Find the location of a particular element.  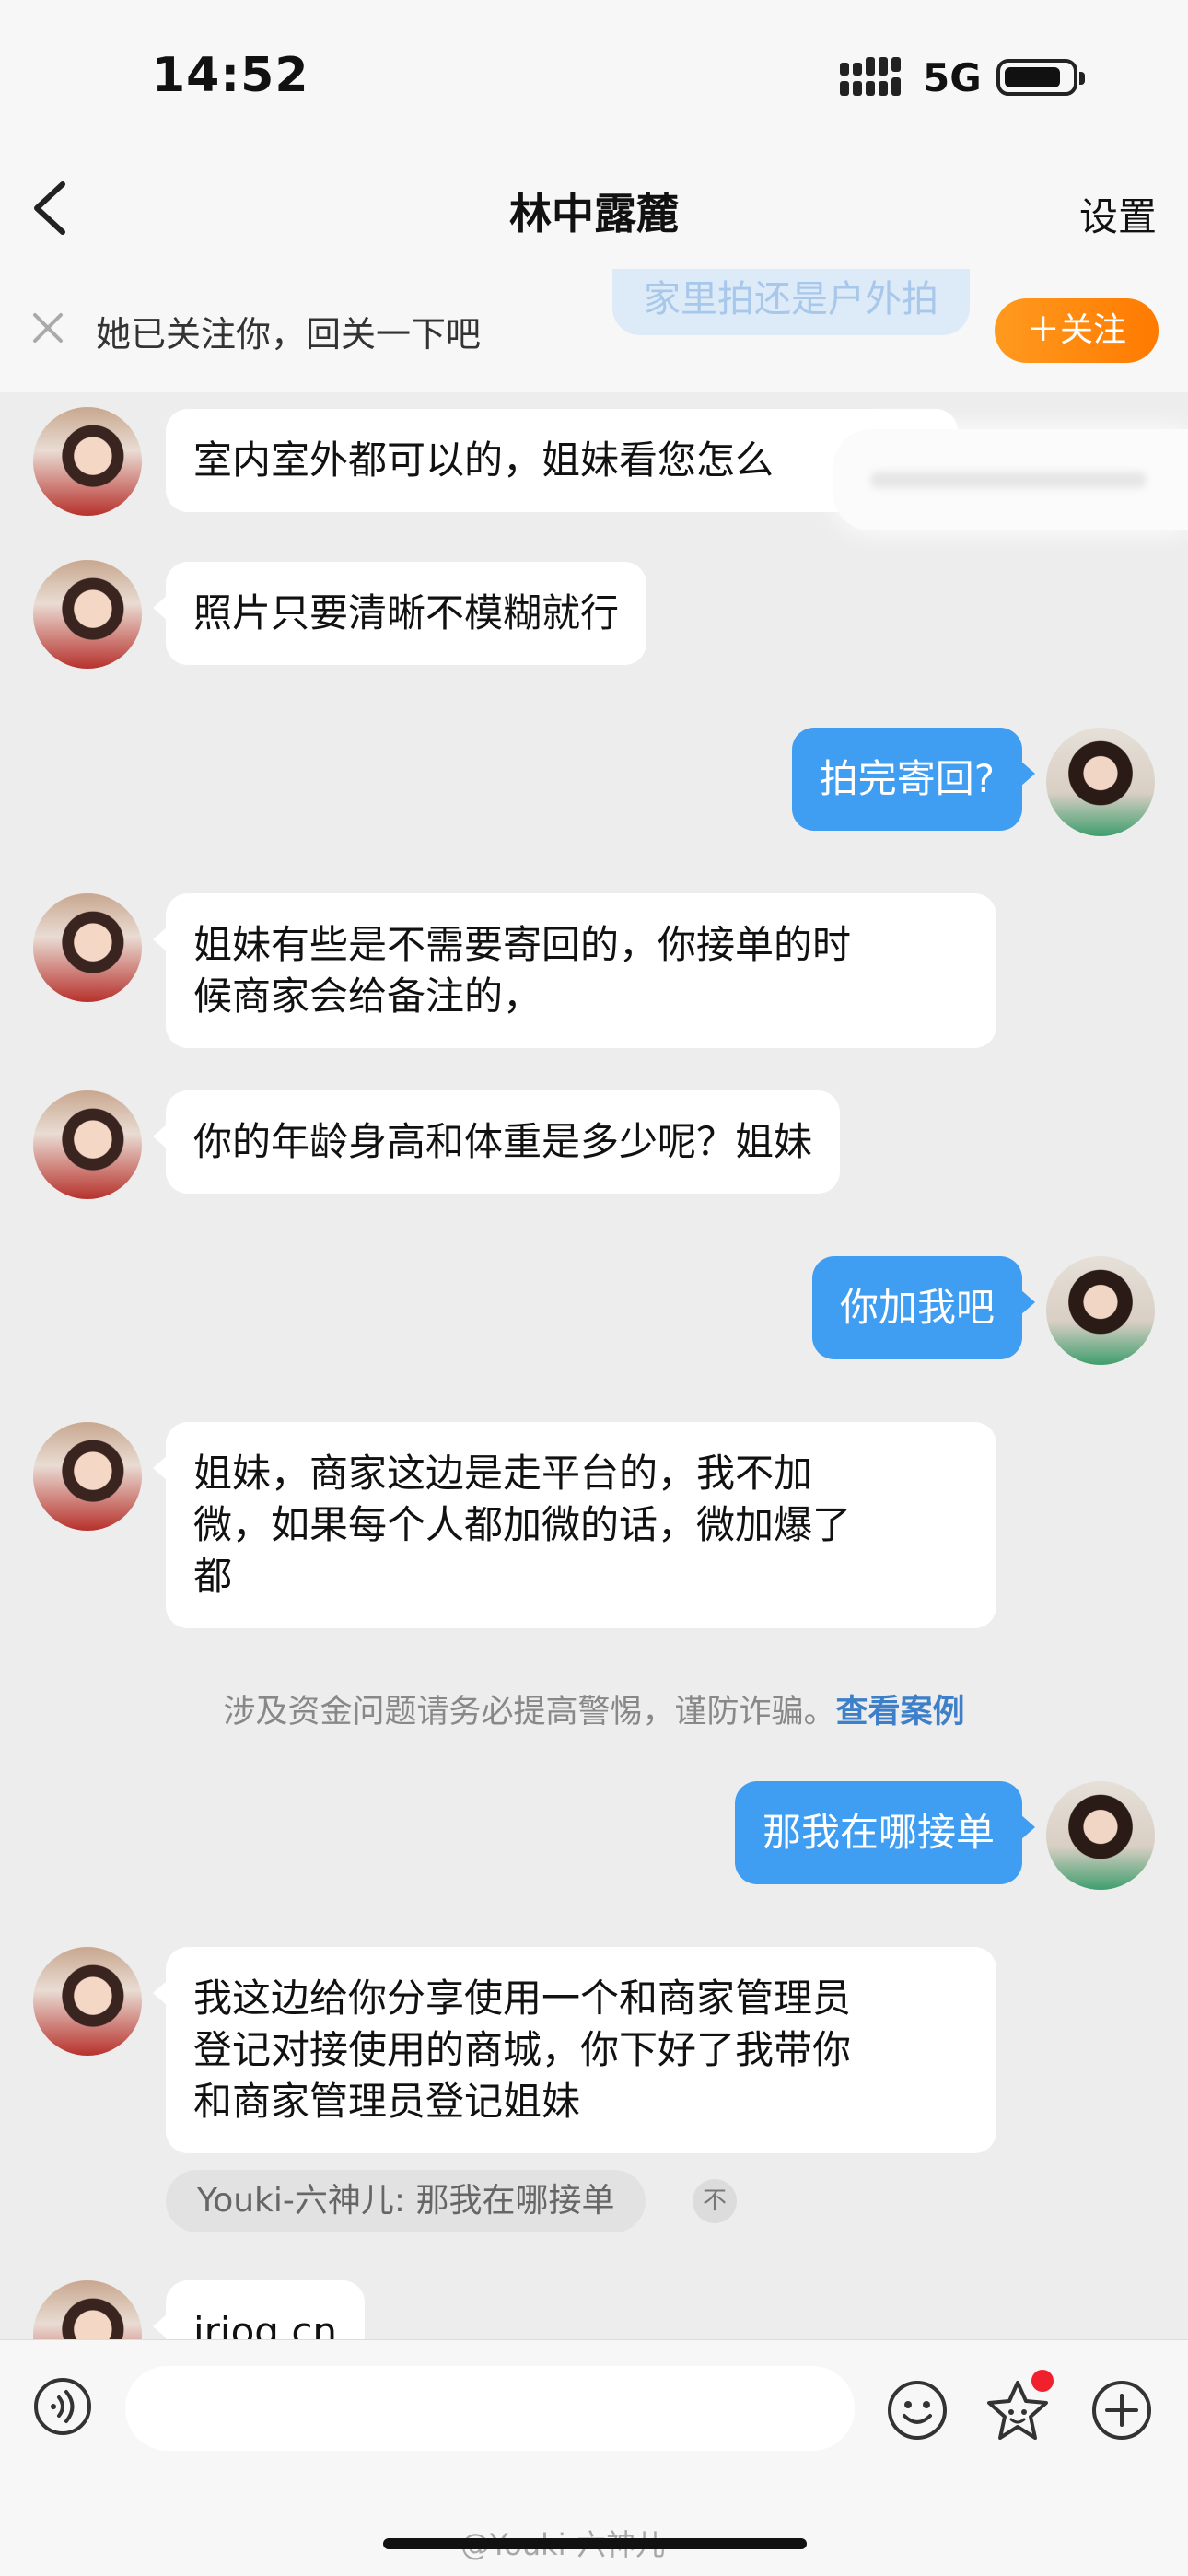

redacted-overlay is located at coordinates (1010, 479).